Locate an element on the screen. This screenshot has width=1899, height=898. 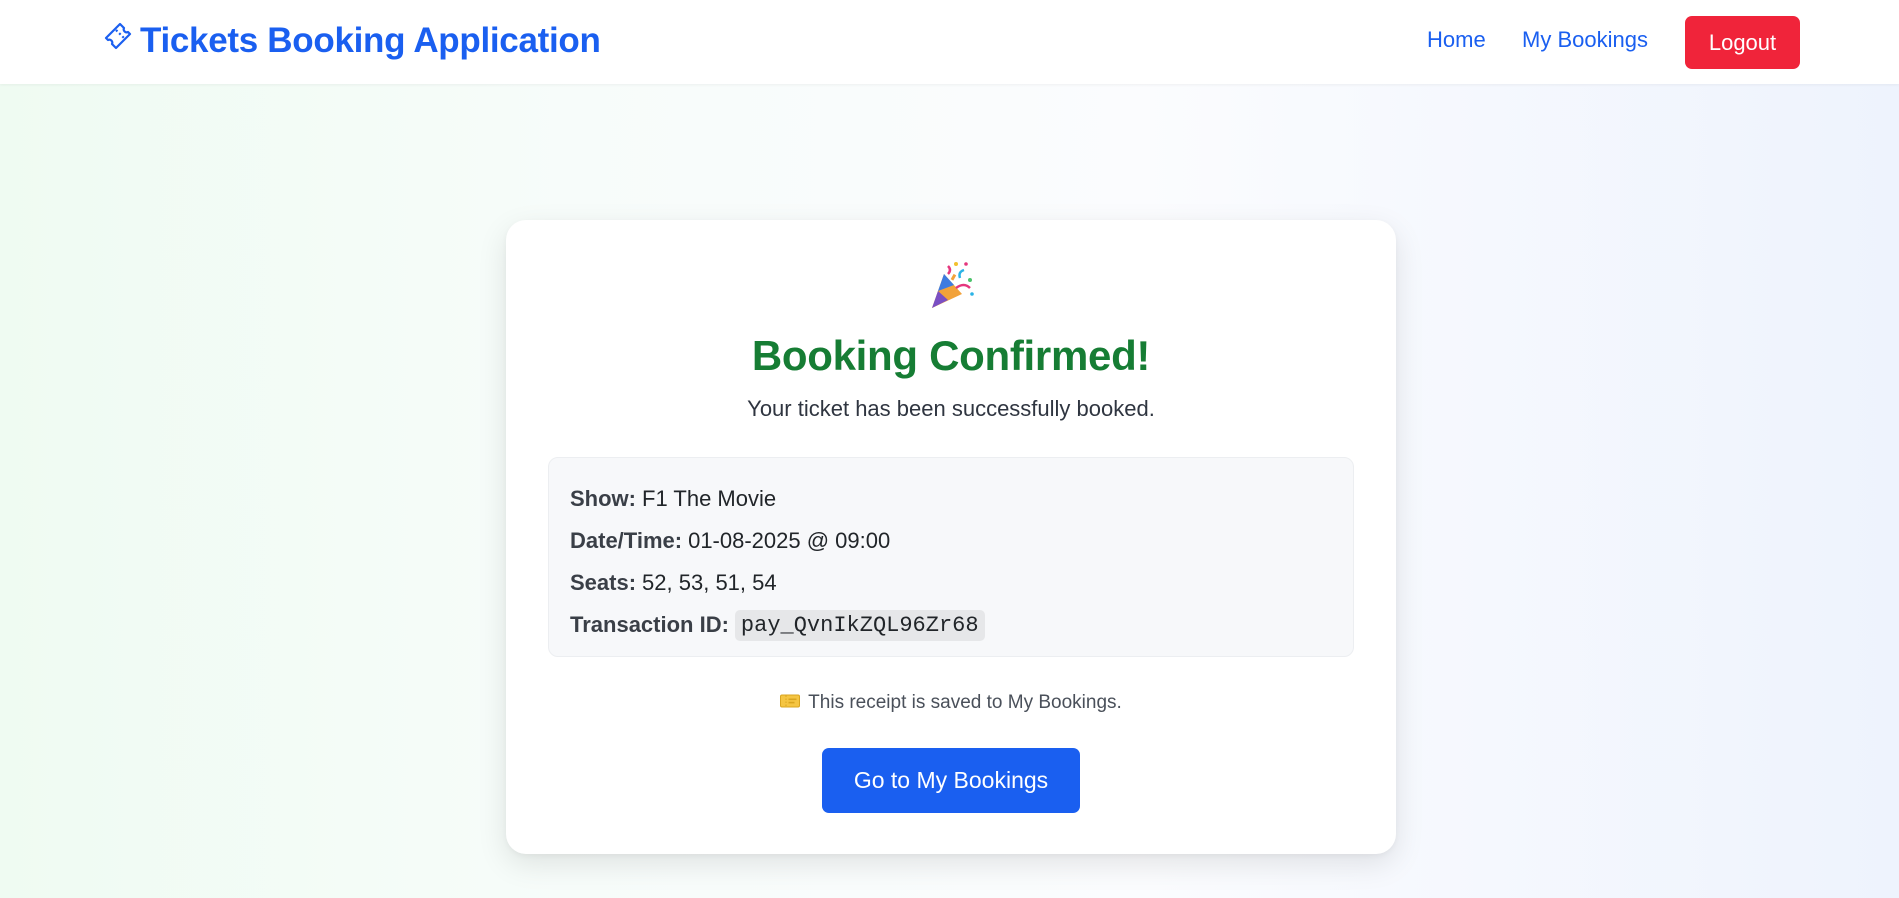
datetime-value: 01-08-2025 @ 09:00 is located at coordinates (789, 540).